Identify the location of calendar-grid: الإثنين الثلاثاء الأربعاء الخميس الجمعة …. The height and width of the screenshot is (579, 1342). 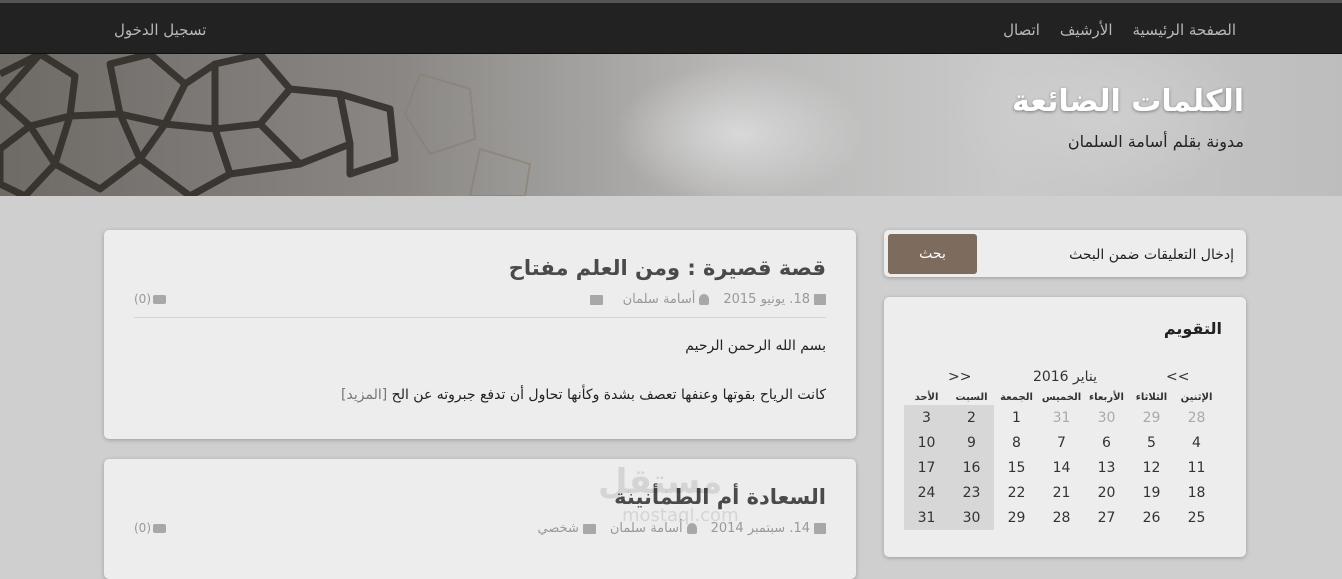
(1061, 459).